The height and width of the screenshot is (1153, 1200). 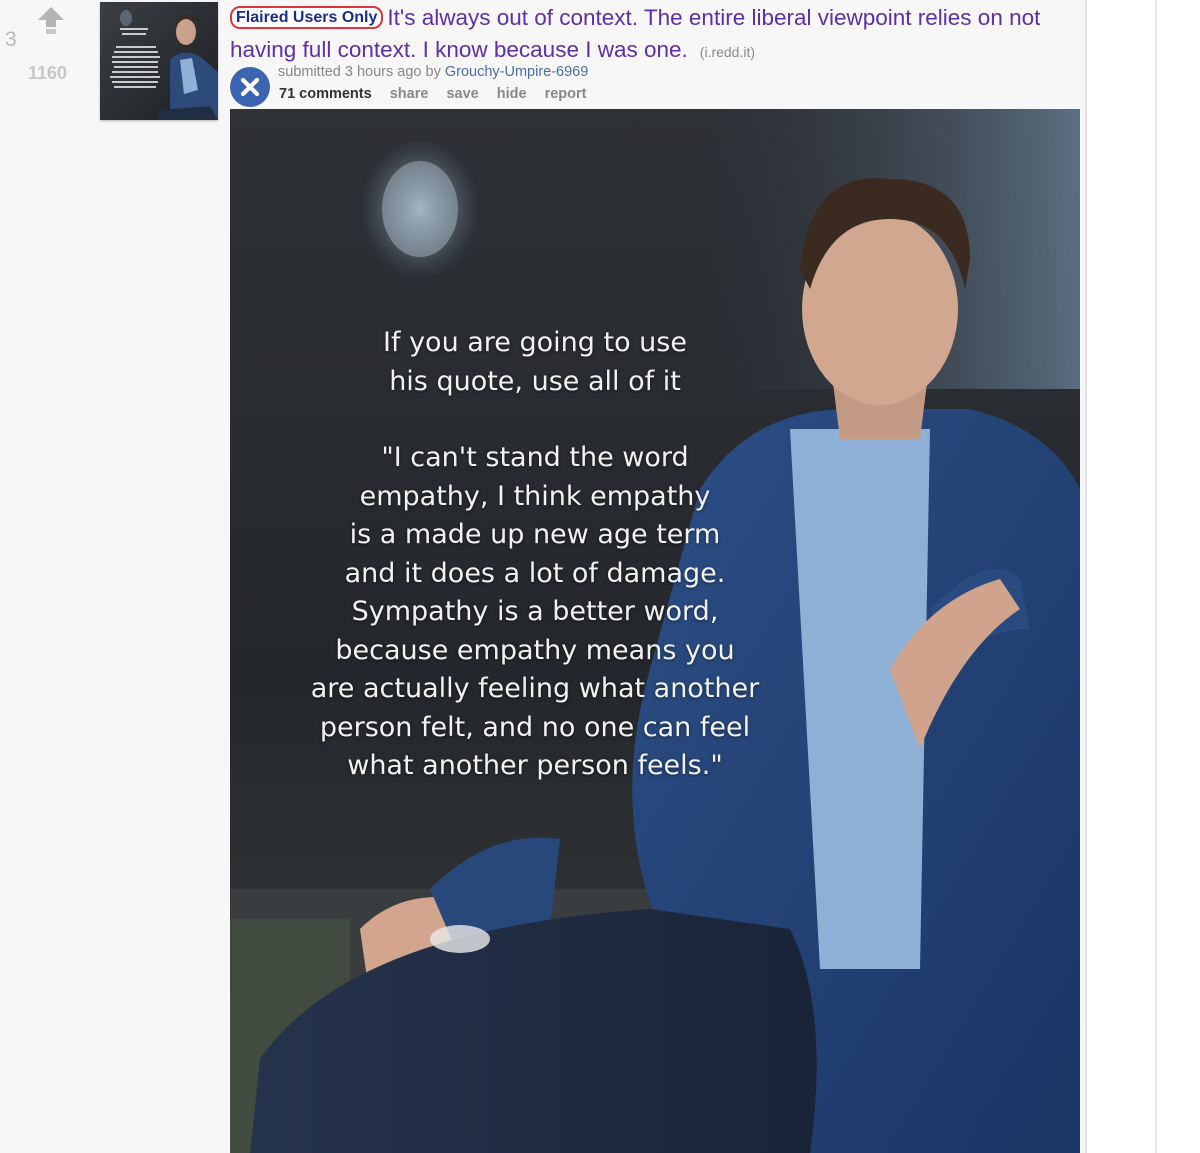 What do you see at coordinates (1086, 576) in the screenshot?
I see `gutter-divider` at bounding box center [1086, 576].